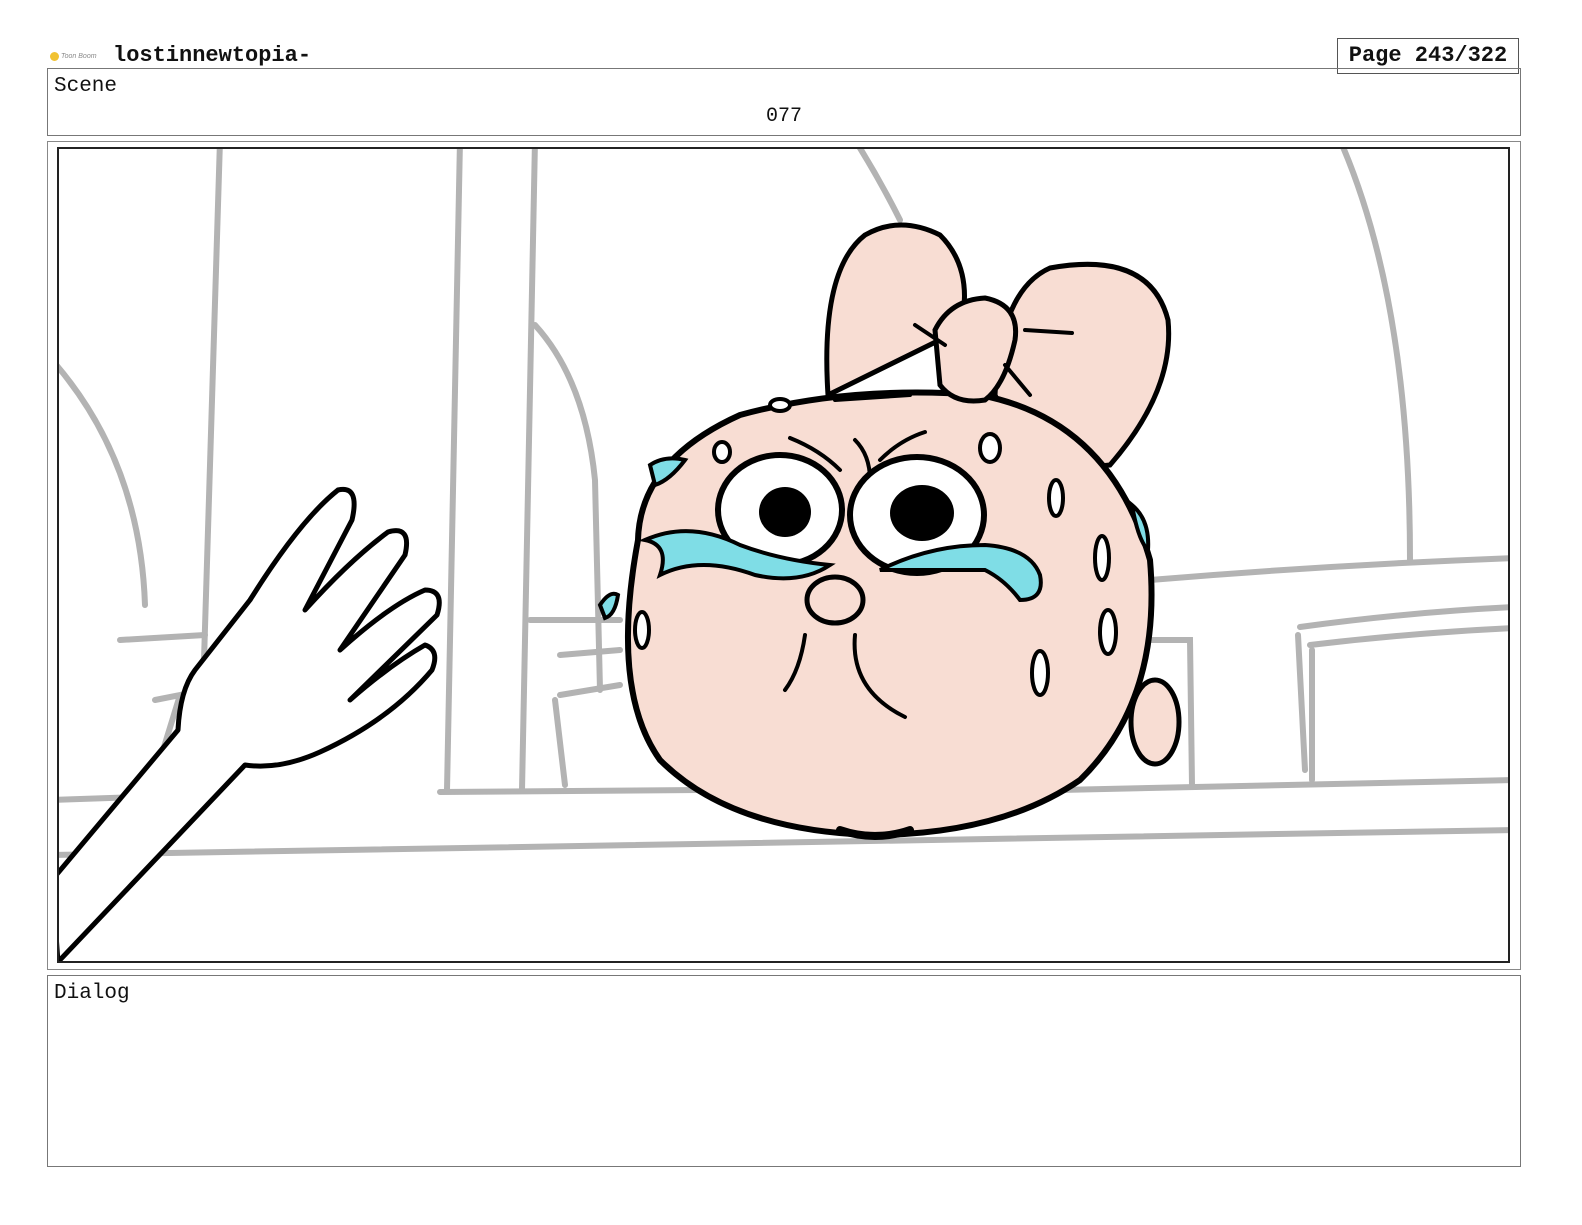  Describe the element at coordinates (250, 724) in the screenshot. I see `hand-drawing` at that location.